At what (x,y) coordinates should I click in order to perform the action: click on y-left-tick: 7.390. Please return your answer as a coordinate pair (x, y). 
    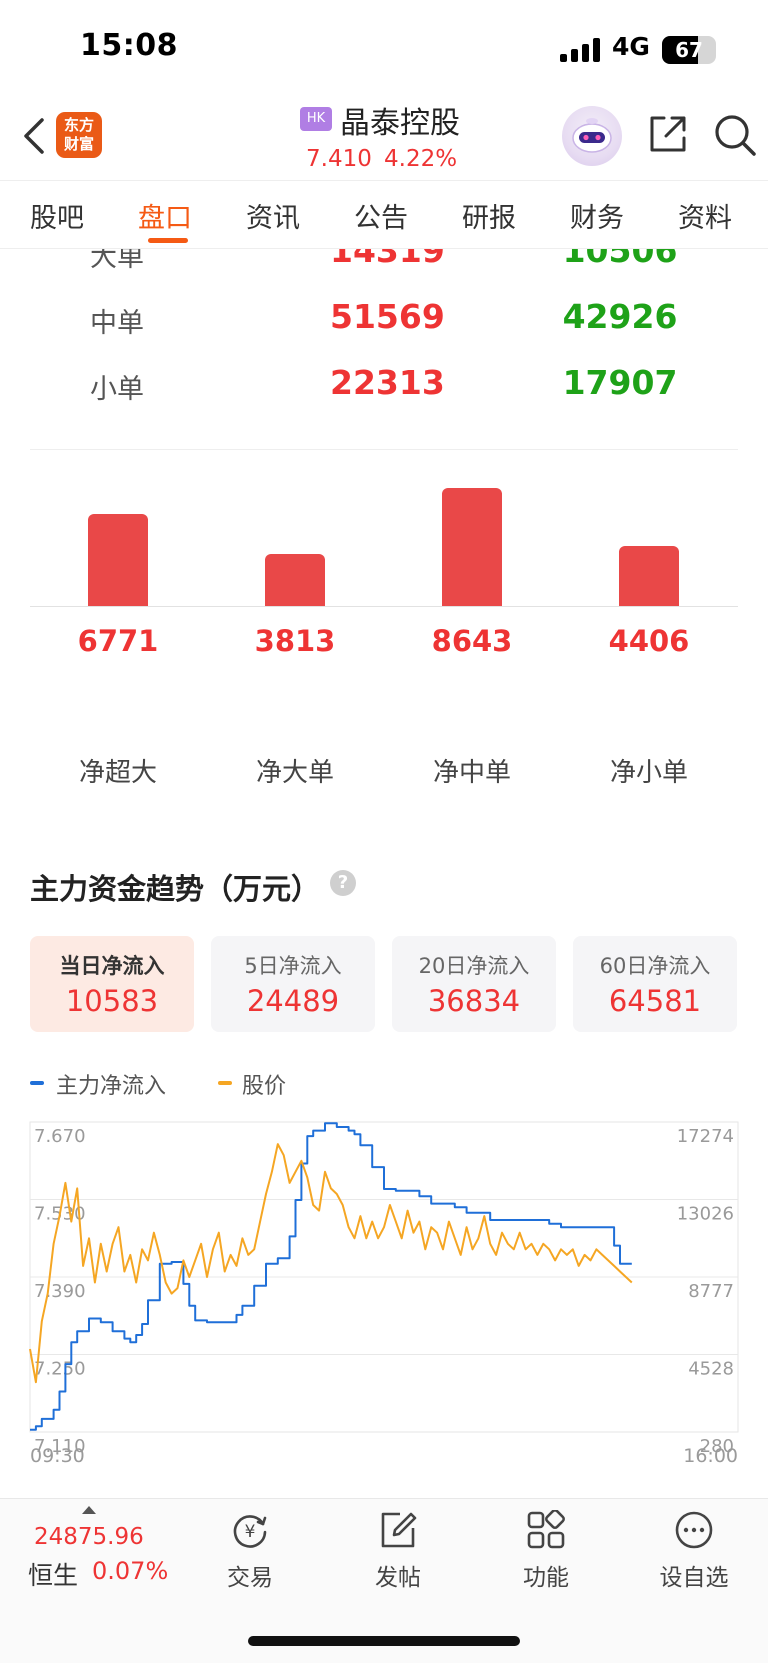
    Looking at the image, I should click on (60, 1291).